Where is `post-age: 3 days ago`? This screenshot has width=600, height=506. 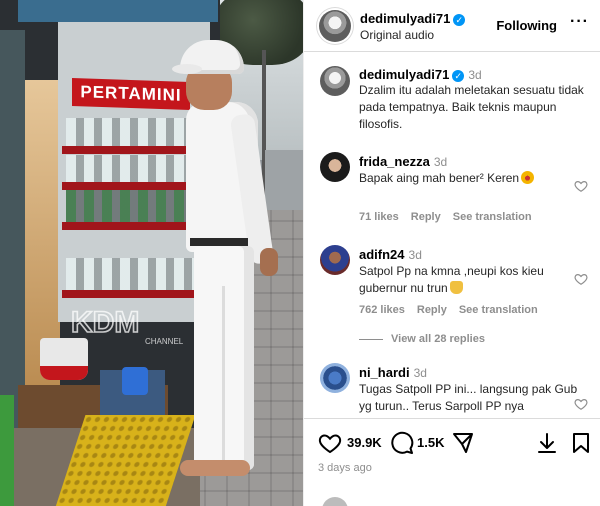 post-age: 3 days ago is located at coordinates (345, 468).